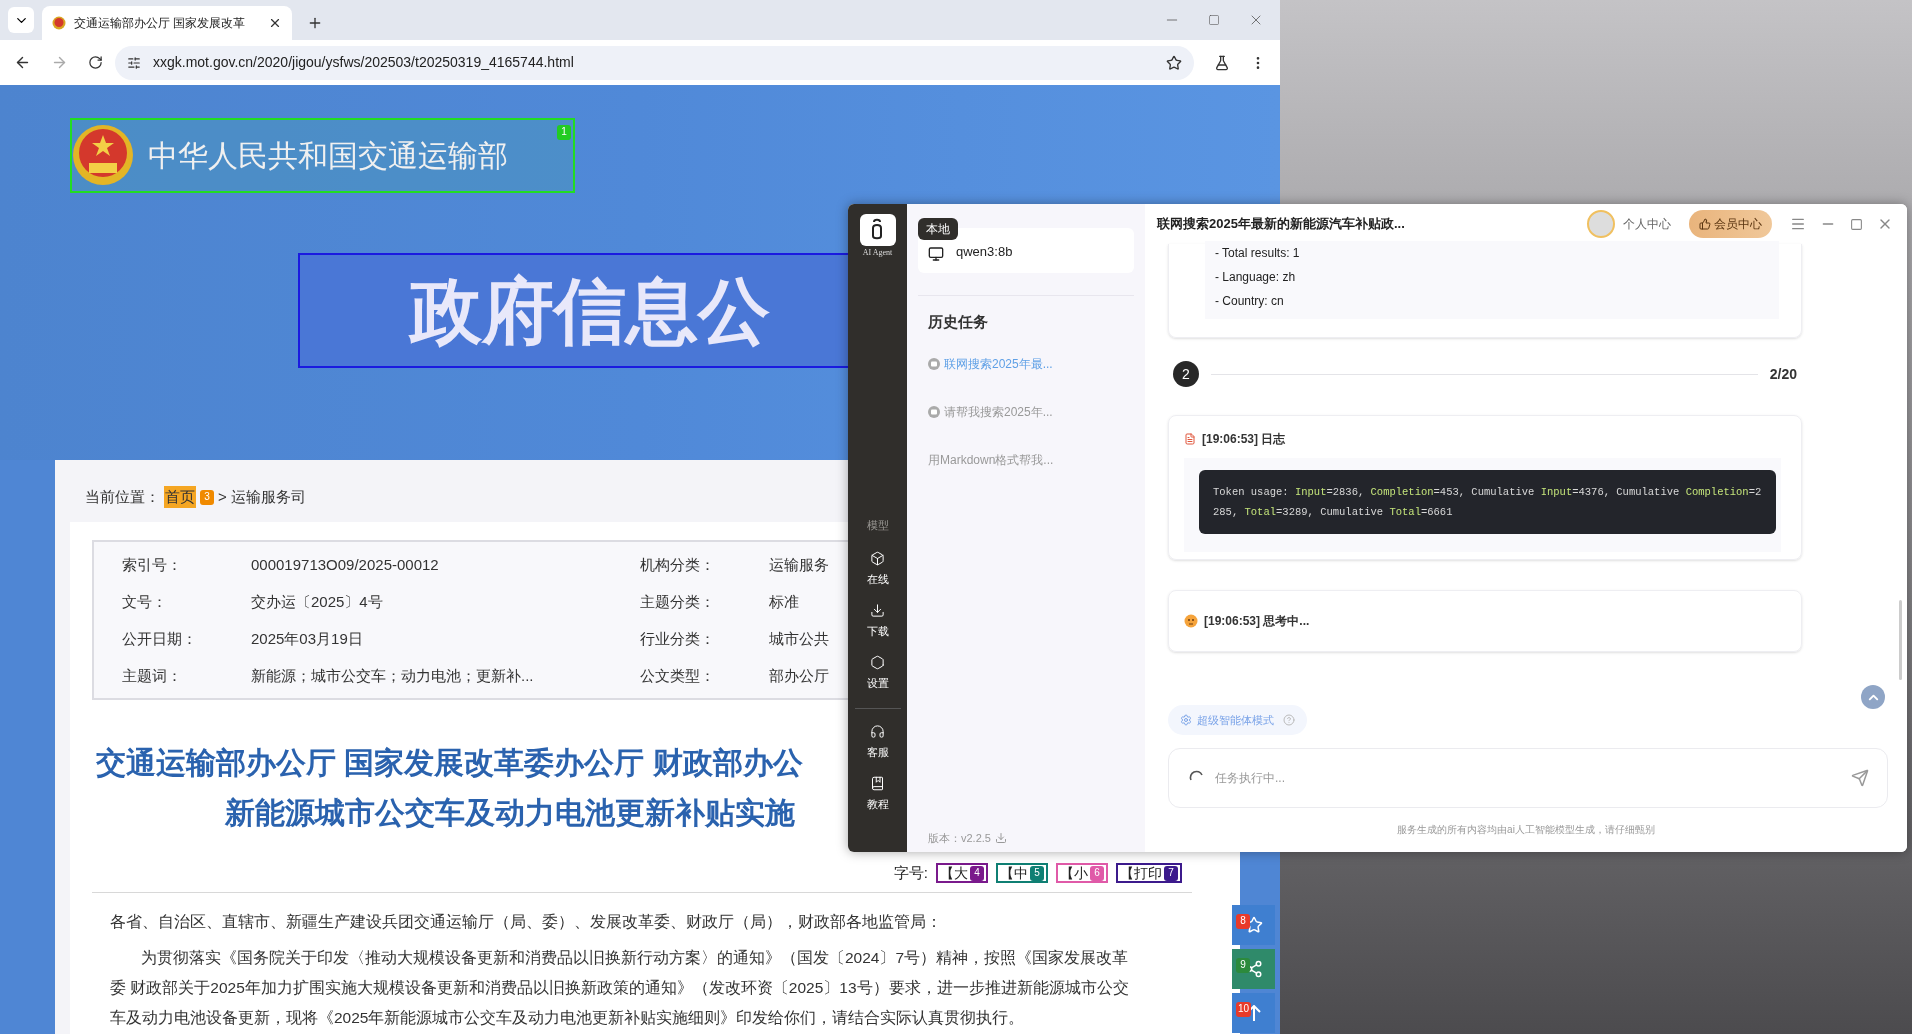 This screenshot has height=1034, width=1912. I want to click on nav-item: 设置, so click(877, 673).